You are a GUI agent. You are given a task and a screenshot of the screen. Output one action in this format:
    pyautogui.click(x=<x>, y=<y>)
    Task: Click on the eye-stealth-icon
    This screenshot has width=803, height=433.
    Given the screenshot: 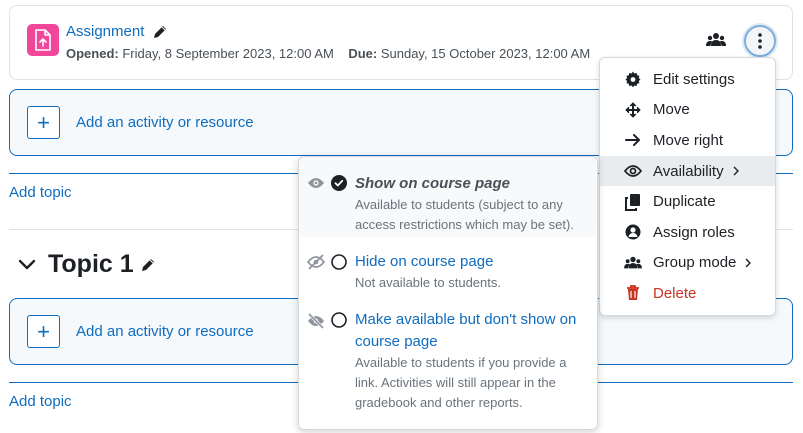 What is the action you would take?
    pyautogui.click(x=316, y=322)
    